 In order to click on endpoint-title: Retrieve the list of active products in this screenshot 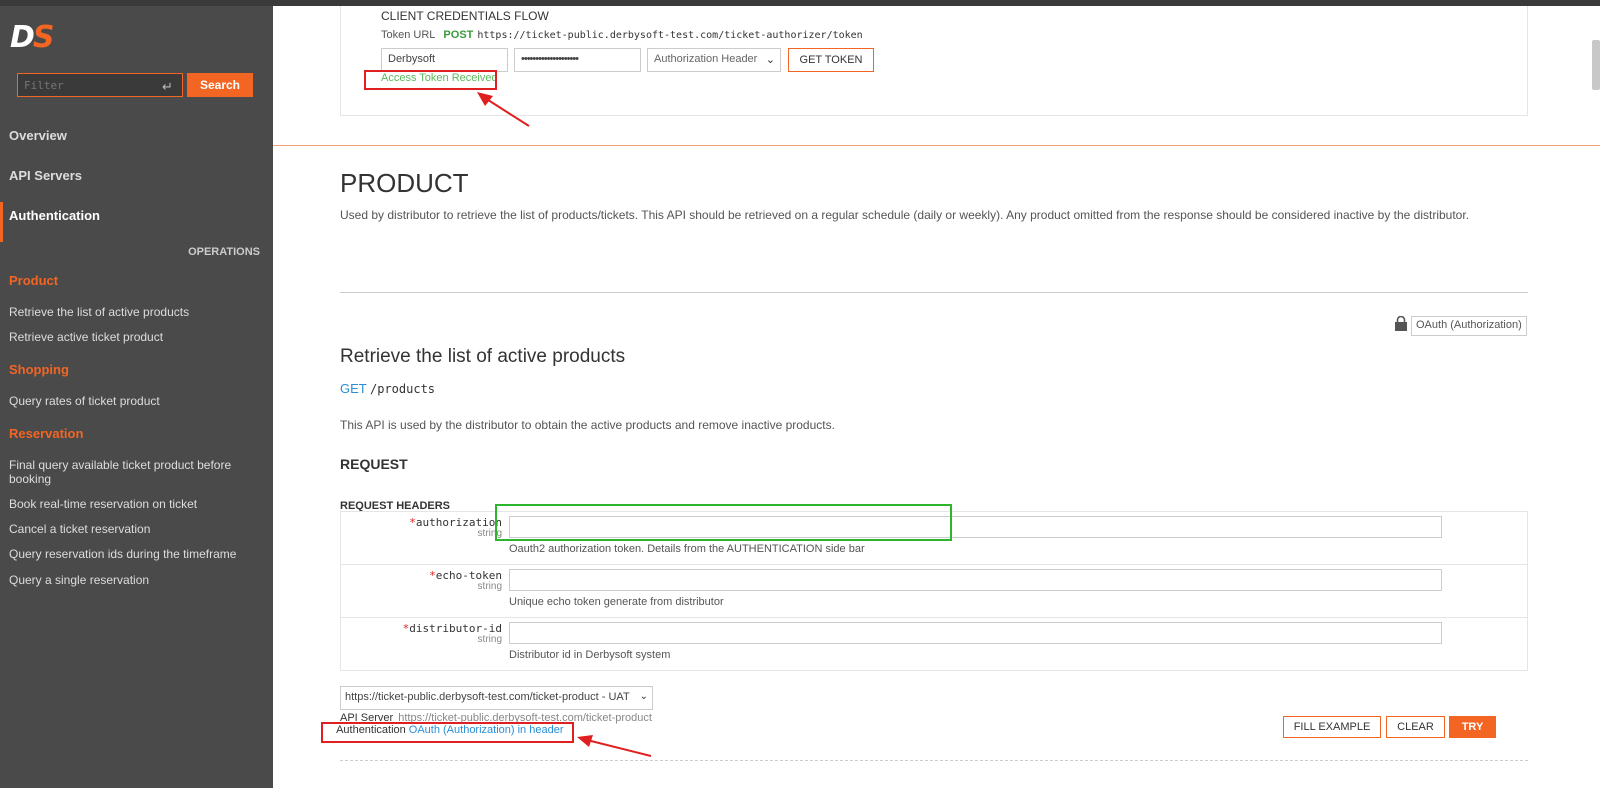, I will do `click(483, 356)`.